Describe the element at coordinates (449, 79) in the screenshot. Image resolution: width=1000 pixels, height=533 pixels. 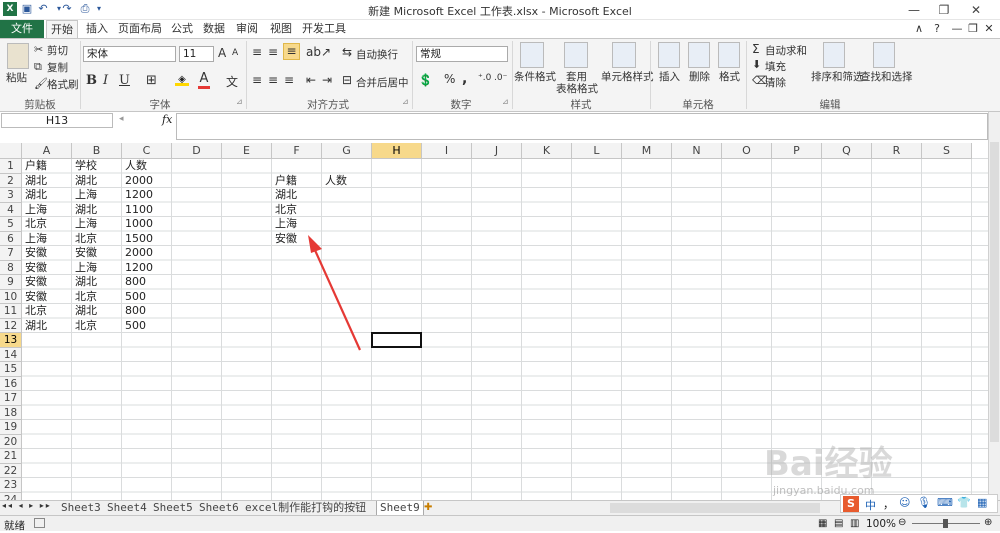
I see `percent-button: %` at that location.